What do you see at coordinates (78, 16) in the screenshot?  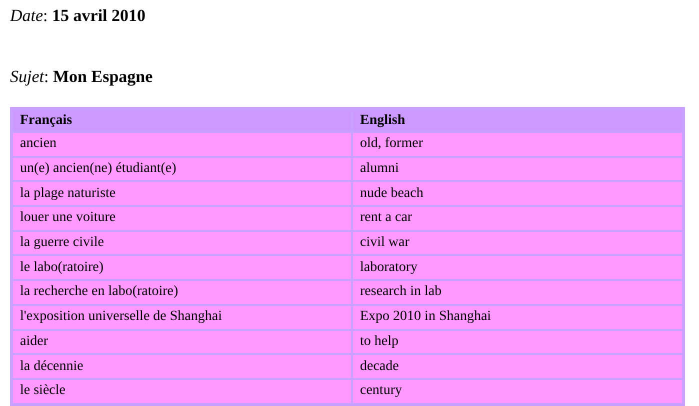 I see `date-line: Date: 15 avril 2010` at bounding box center [78, 16].